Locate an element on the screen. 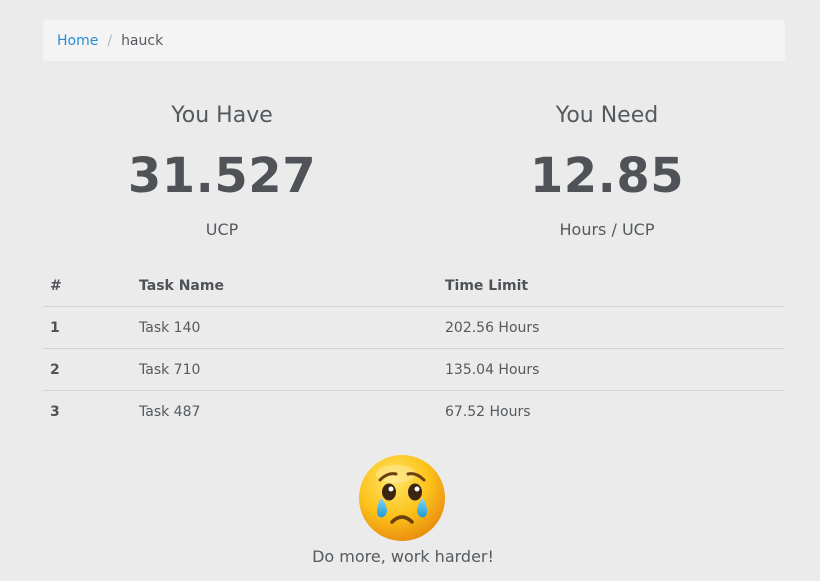 This screenshot has height=581, width=820. task-number: 1 is located at coordinates (87, 327).